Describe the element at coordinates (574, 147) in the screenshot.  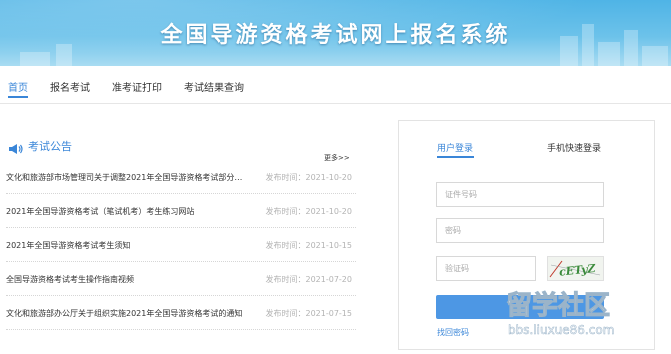
I see `tab-mobile-login: 手机快速登录` at that location.